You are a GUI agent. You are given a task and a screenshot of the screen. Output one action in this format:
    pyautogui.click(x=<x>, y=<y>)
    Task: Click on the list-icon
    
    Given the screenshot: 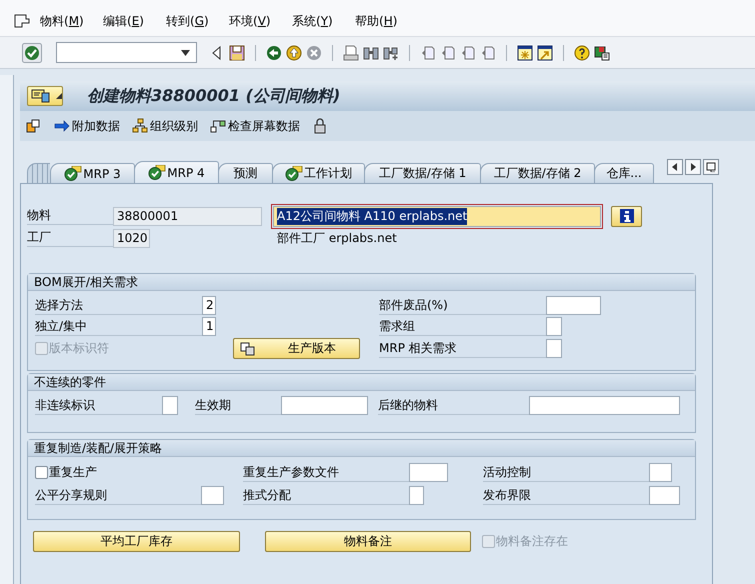 What is the action you would take?
    pyautogui.click(x=711, y=167)
    